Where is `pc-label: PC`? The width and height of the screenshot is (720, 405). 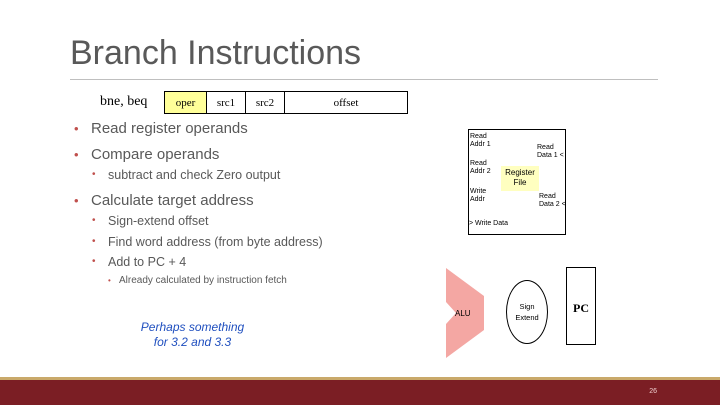
pc-label: PC is located at coordinates (581, 308).